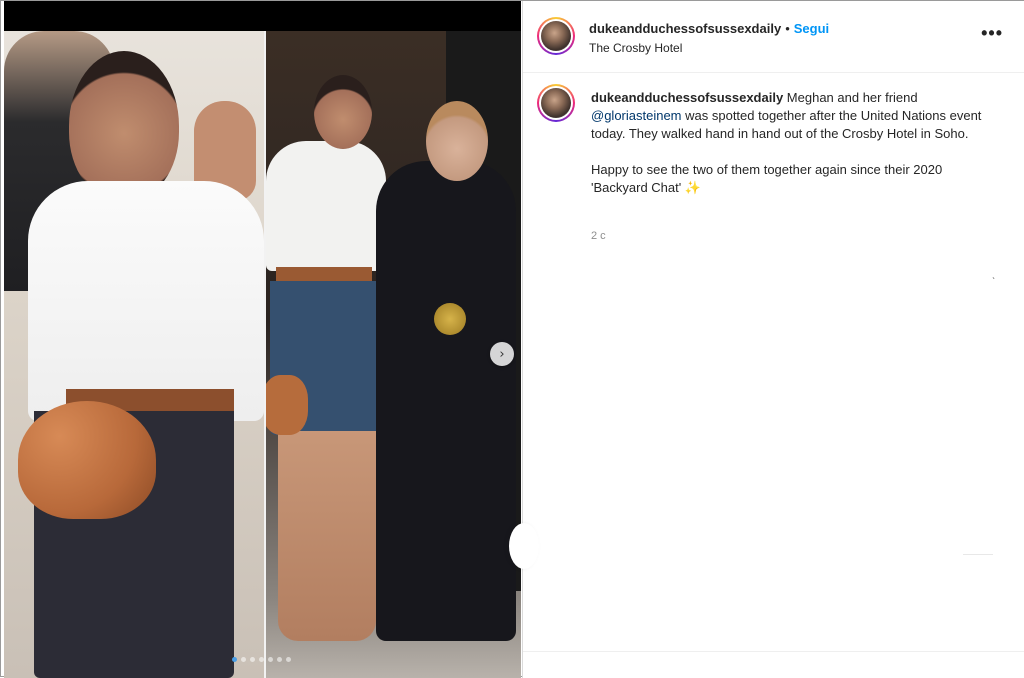  What do you see at coordinates (773, 651) in the screenshot?
I see `comment-divider` at bounding box center [773, 651].